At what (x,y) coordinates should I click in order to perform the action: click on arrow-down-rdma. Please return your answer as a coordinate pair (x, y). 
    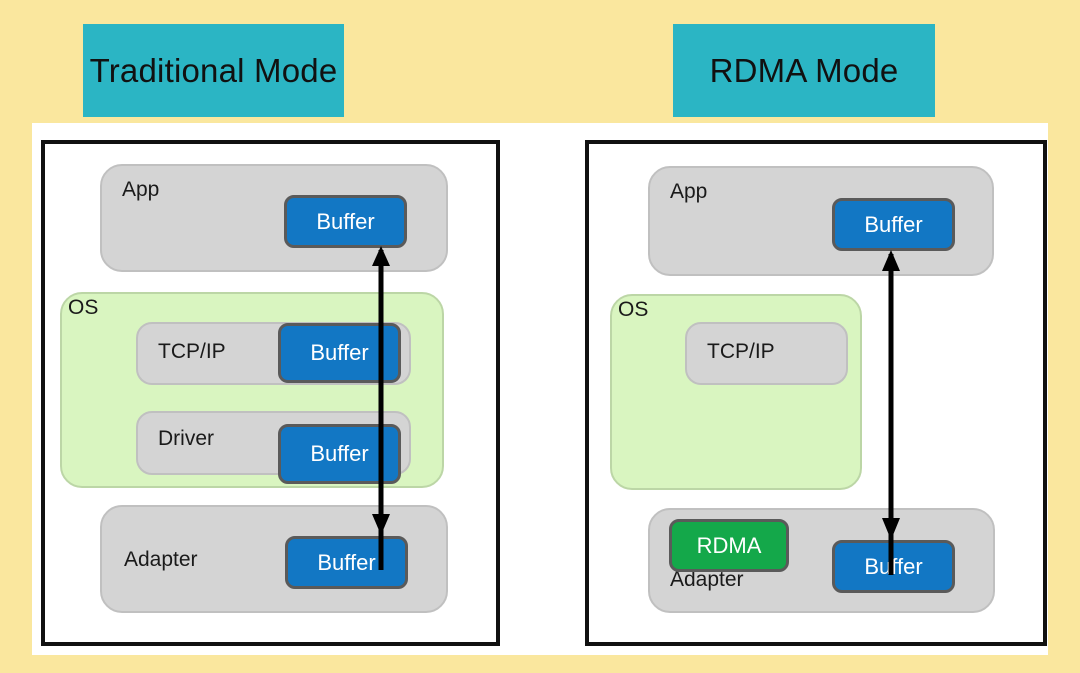
    Looking at the image, I should click on (891, 397).